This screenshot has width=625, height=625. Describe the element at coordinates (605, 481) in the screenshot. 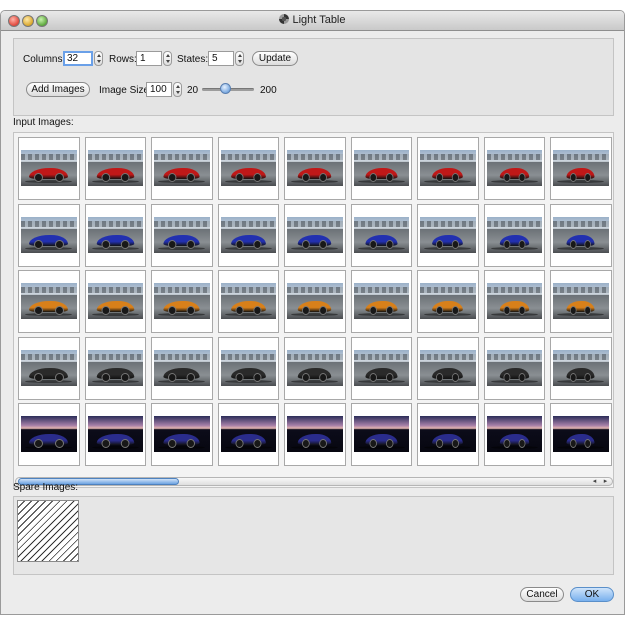

I see `scroll-right-icon: ▸` at that location.